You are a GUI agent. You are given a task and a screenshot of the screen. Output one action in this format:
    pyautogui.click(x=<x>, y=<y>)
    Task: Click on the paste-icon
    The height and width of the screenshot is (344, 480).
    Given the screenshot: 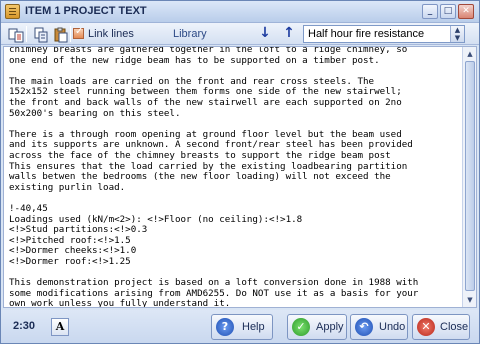 What is the action you would take?
    pyautogui.click(x=60, y=34)
    